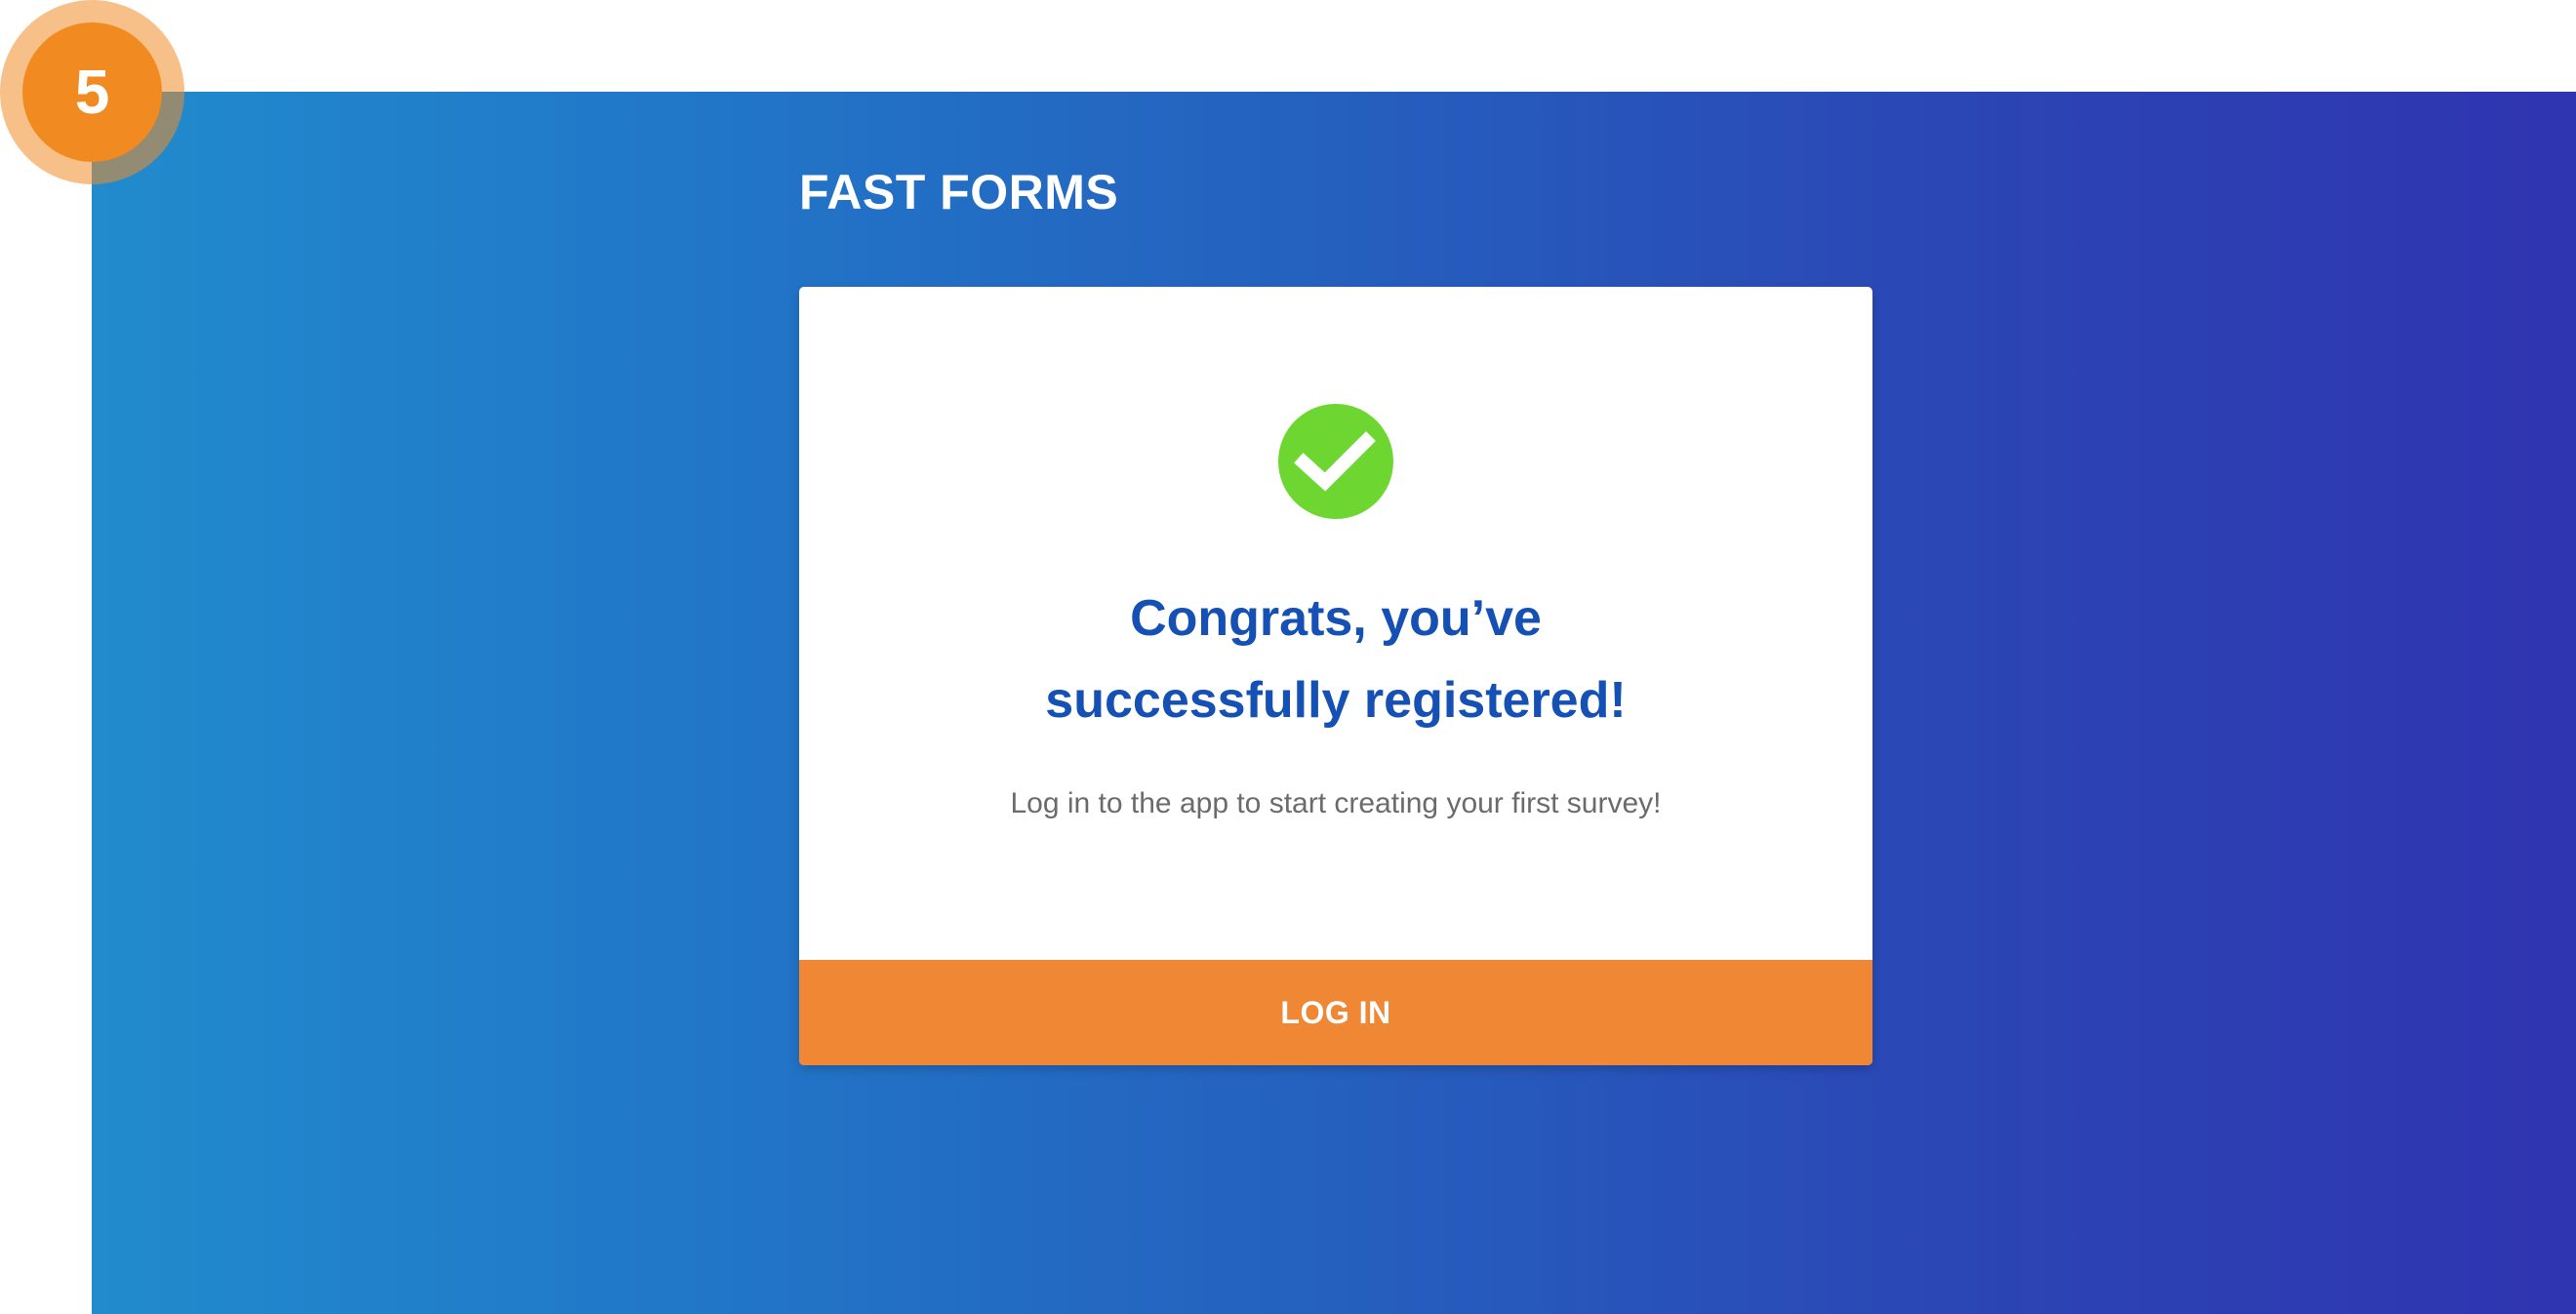  Describe the element at coordinates (1336, 700) in the screenshot. I see `success-heading-line2: successfully registered!` at that location.